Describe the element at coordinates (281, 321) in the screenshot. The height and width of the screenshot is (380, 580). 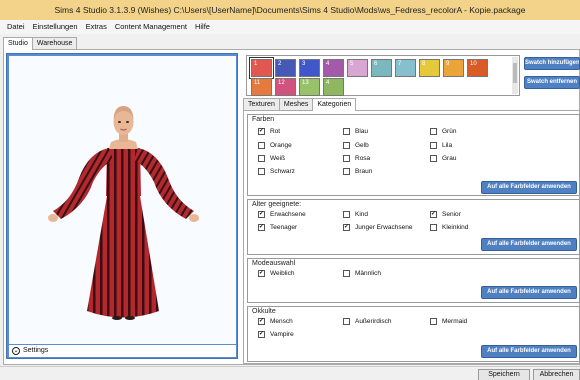
I see `checkbox-label: Mensch` at that location.